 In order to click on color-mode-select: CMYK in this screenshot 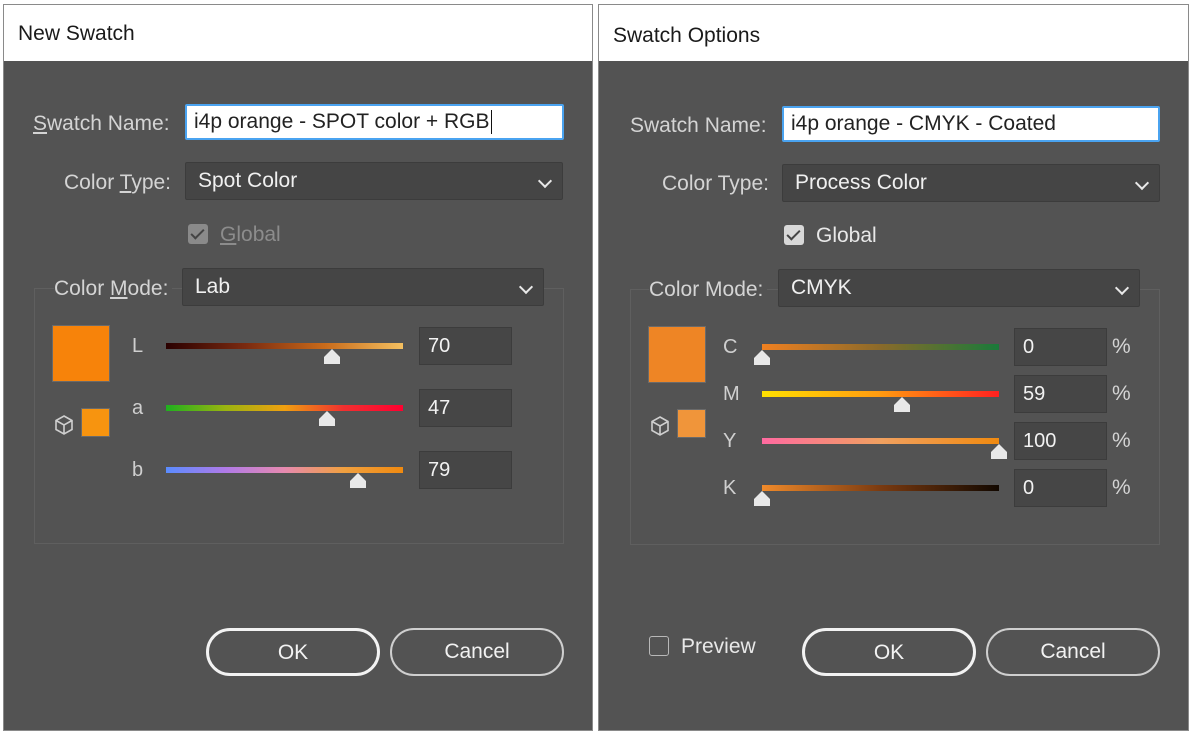, I will do `click(959, 288)`.